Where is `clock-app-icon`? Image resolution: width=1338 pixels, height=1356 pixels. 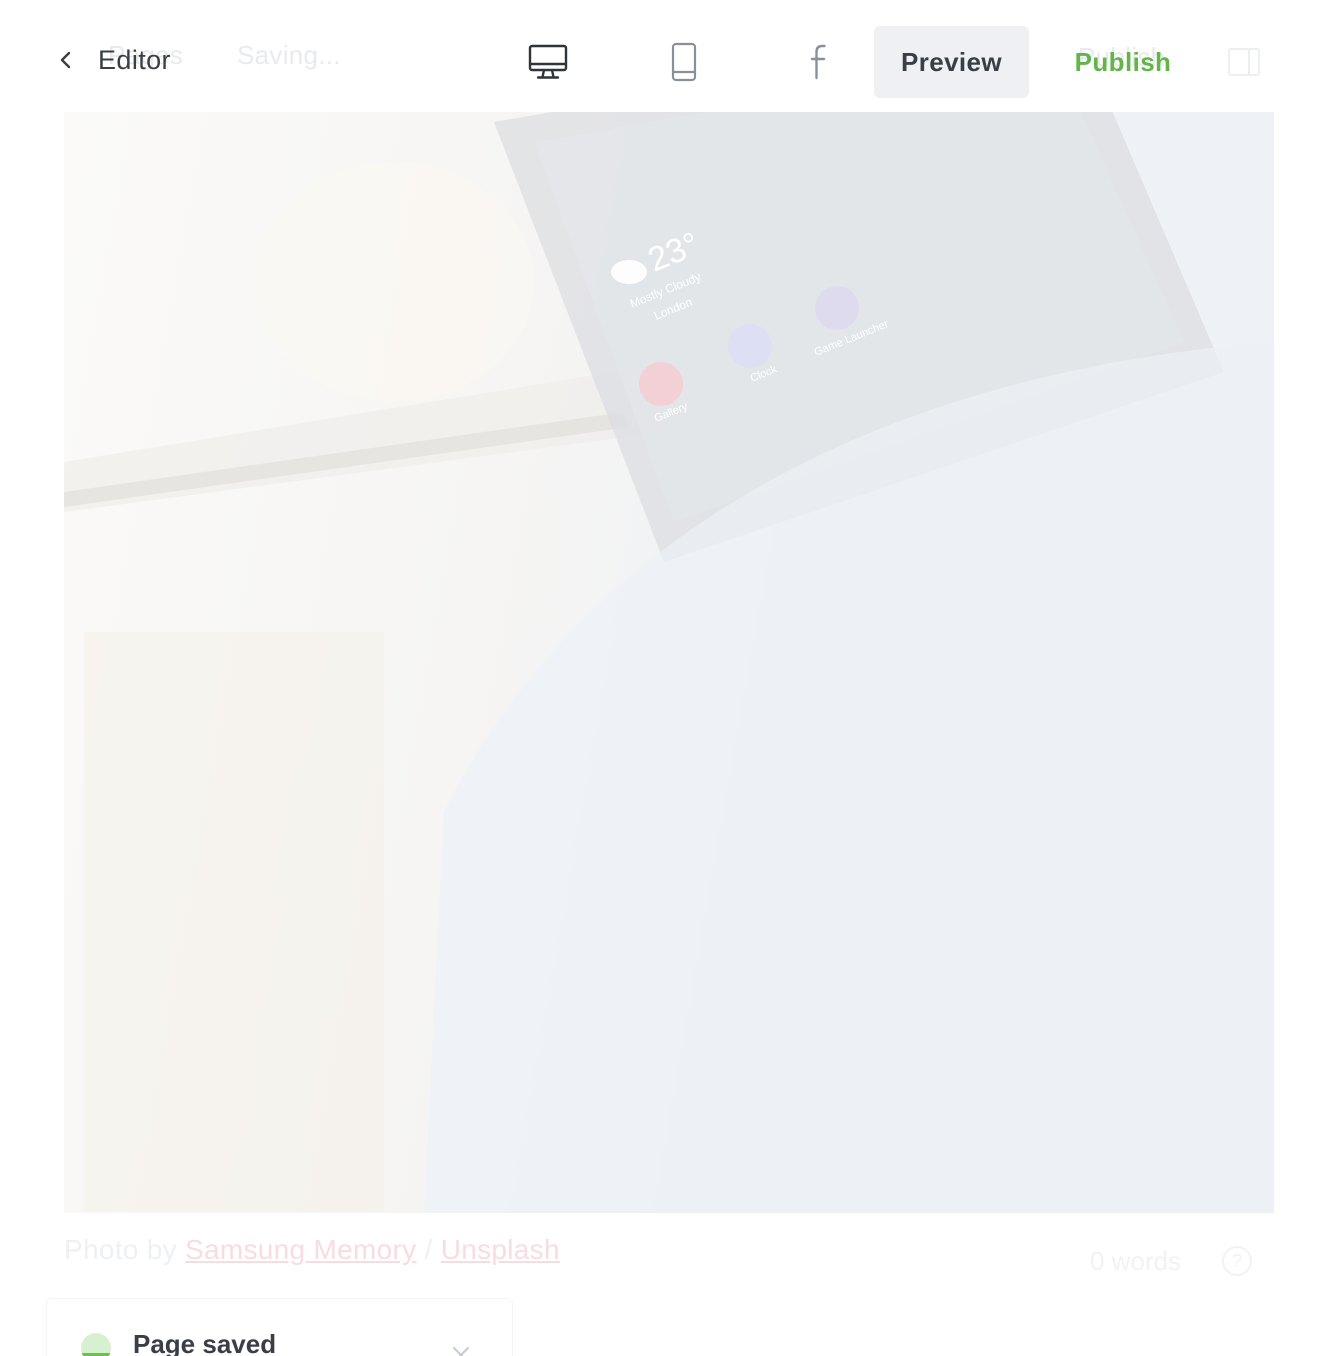 clock-app-icon is located at coordinates (750, 346).